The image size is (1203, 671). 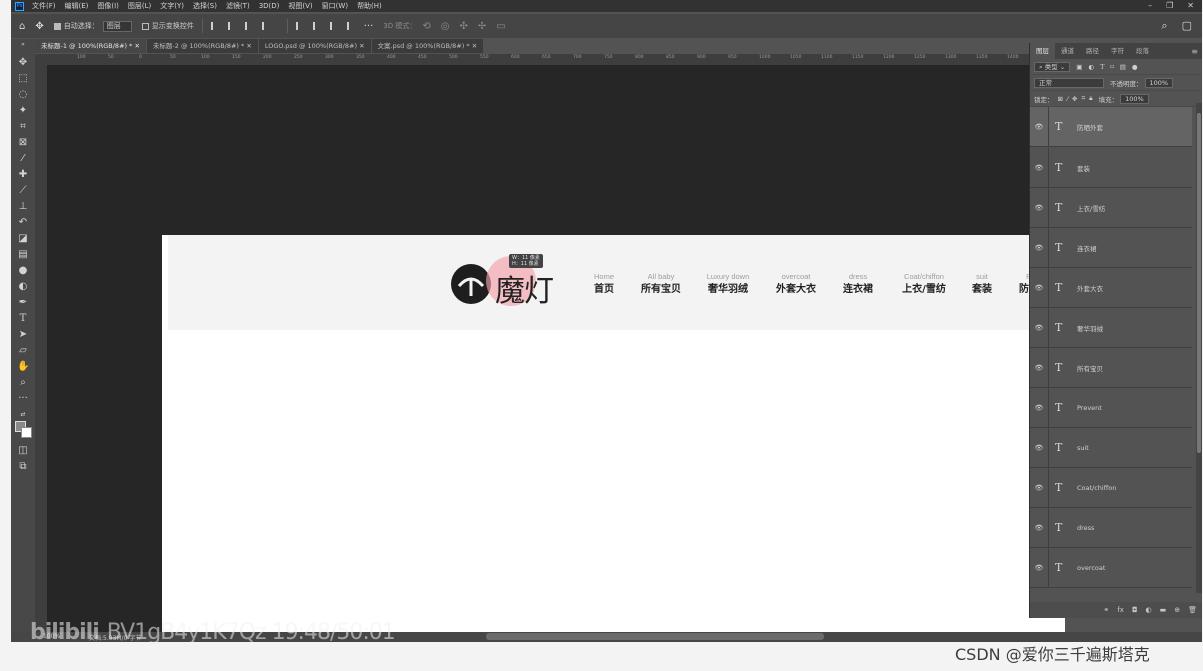 What do you see at coordinates (728, 285) in the screenshot?
I see `nav-luxury-down: Luxury down 奢华羽绒` at bounding box center [728, 285].